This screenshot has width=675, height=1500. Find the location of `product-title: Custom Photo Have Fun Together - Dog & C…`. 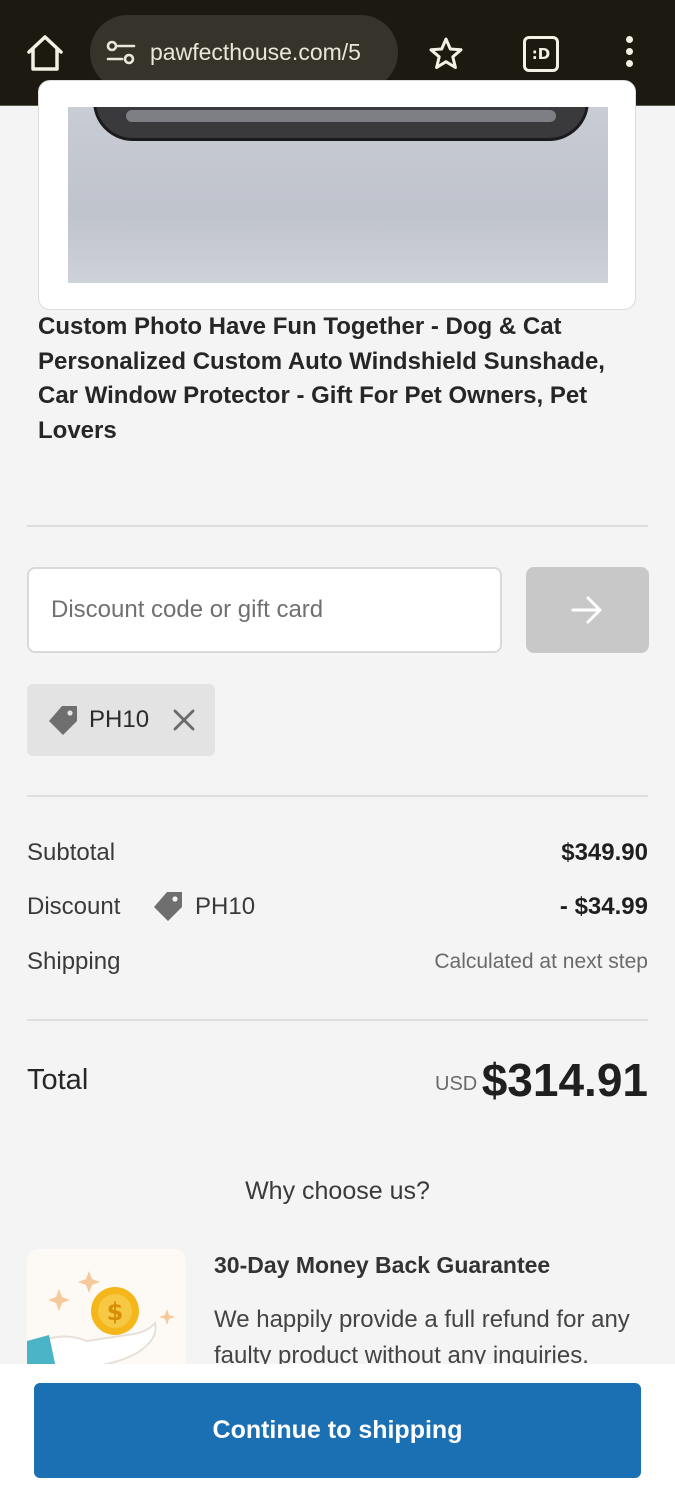

product-title: Custom Photo Have Fun Together - Dog & C… is located at coordinates (321, 378).